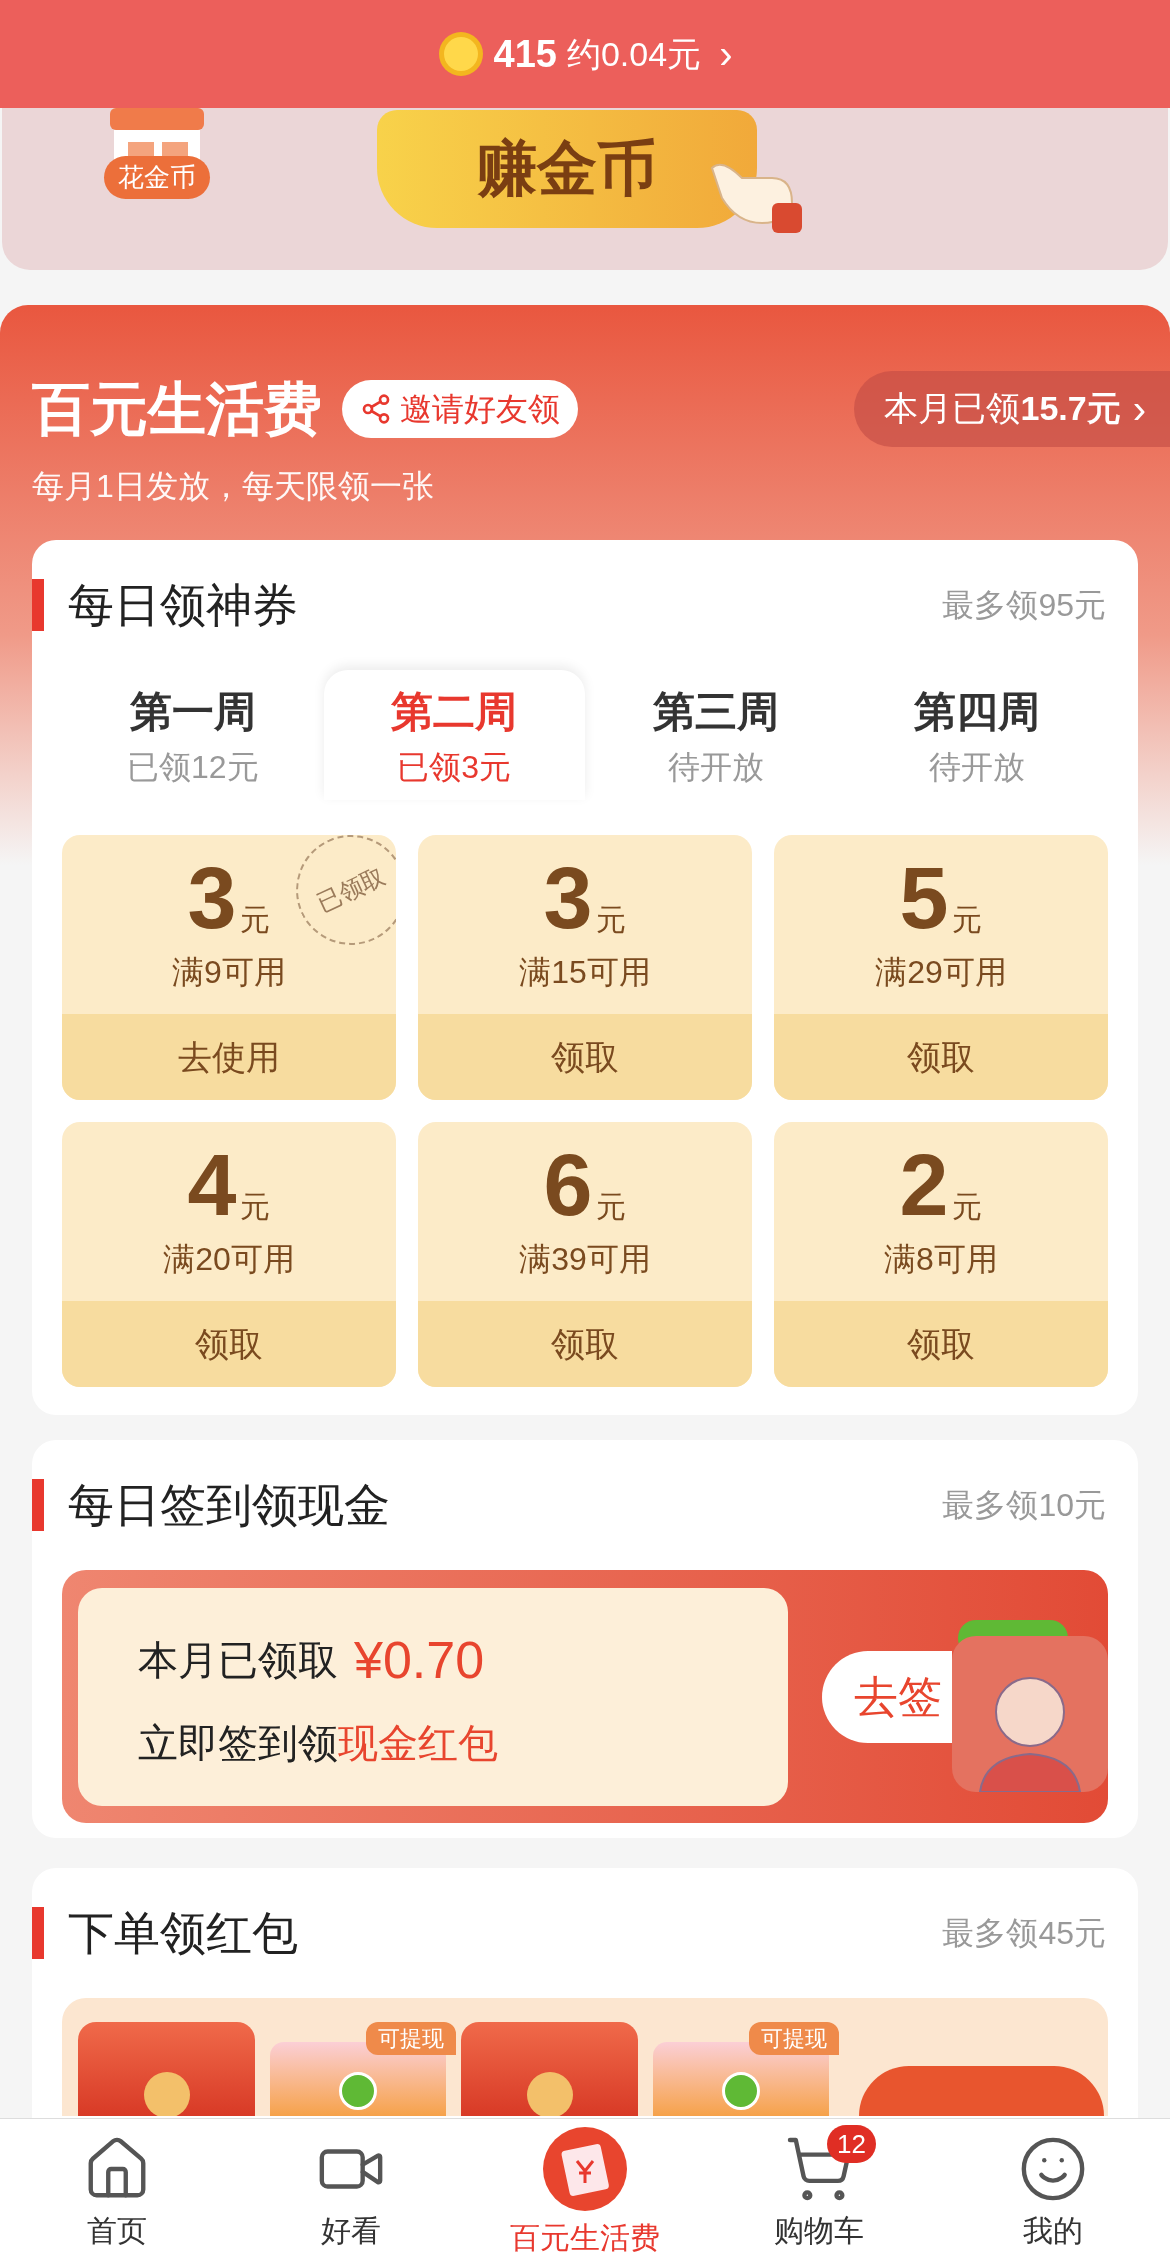  Describe the element at coordinates (117, 2193) in the screenshot. I see `nav-tab: 首页` at that location.